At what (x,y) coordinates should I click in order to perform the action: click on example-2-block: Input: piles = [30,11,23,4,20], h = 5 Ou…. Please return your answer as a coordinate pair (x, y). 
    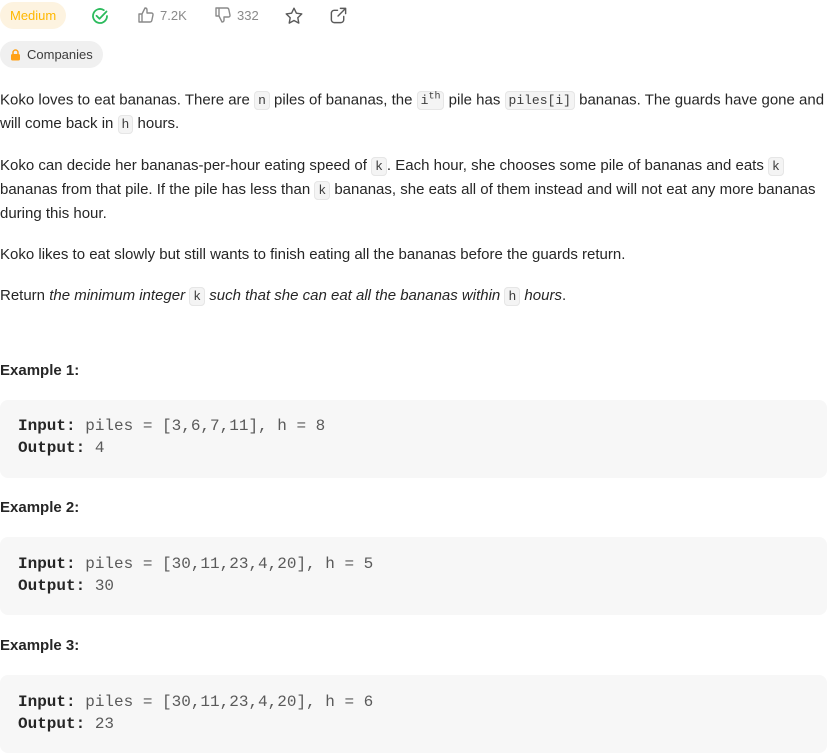
    Looking at the image, I should click on (413, 576).